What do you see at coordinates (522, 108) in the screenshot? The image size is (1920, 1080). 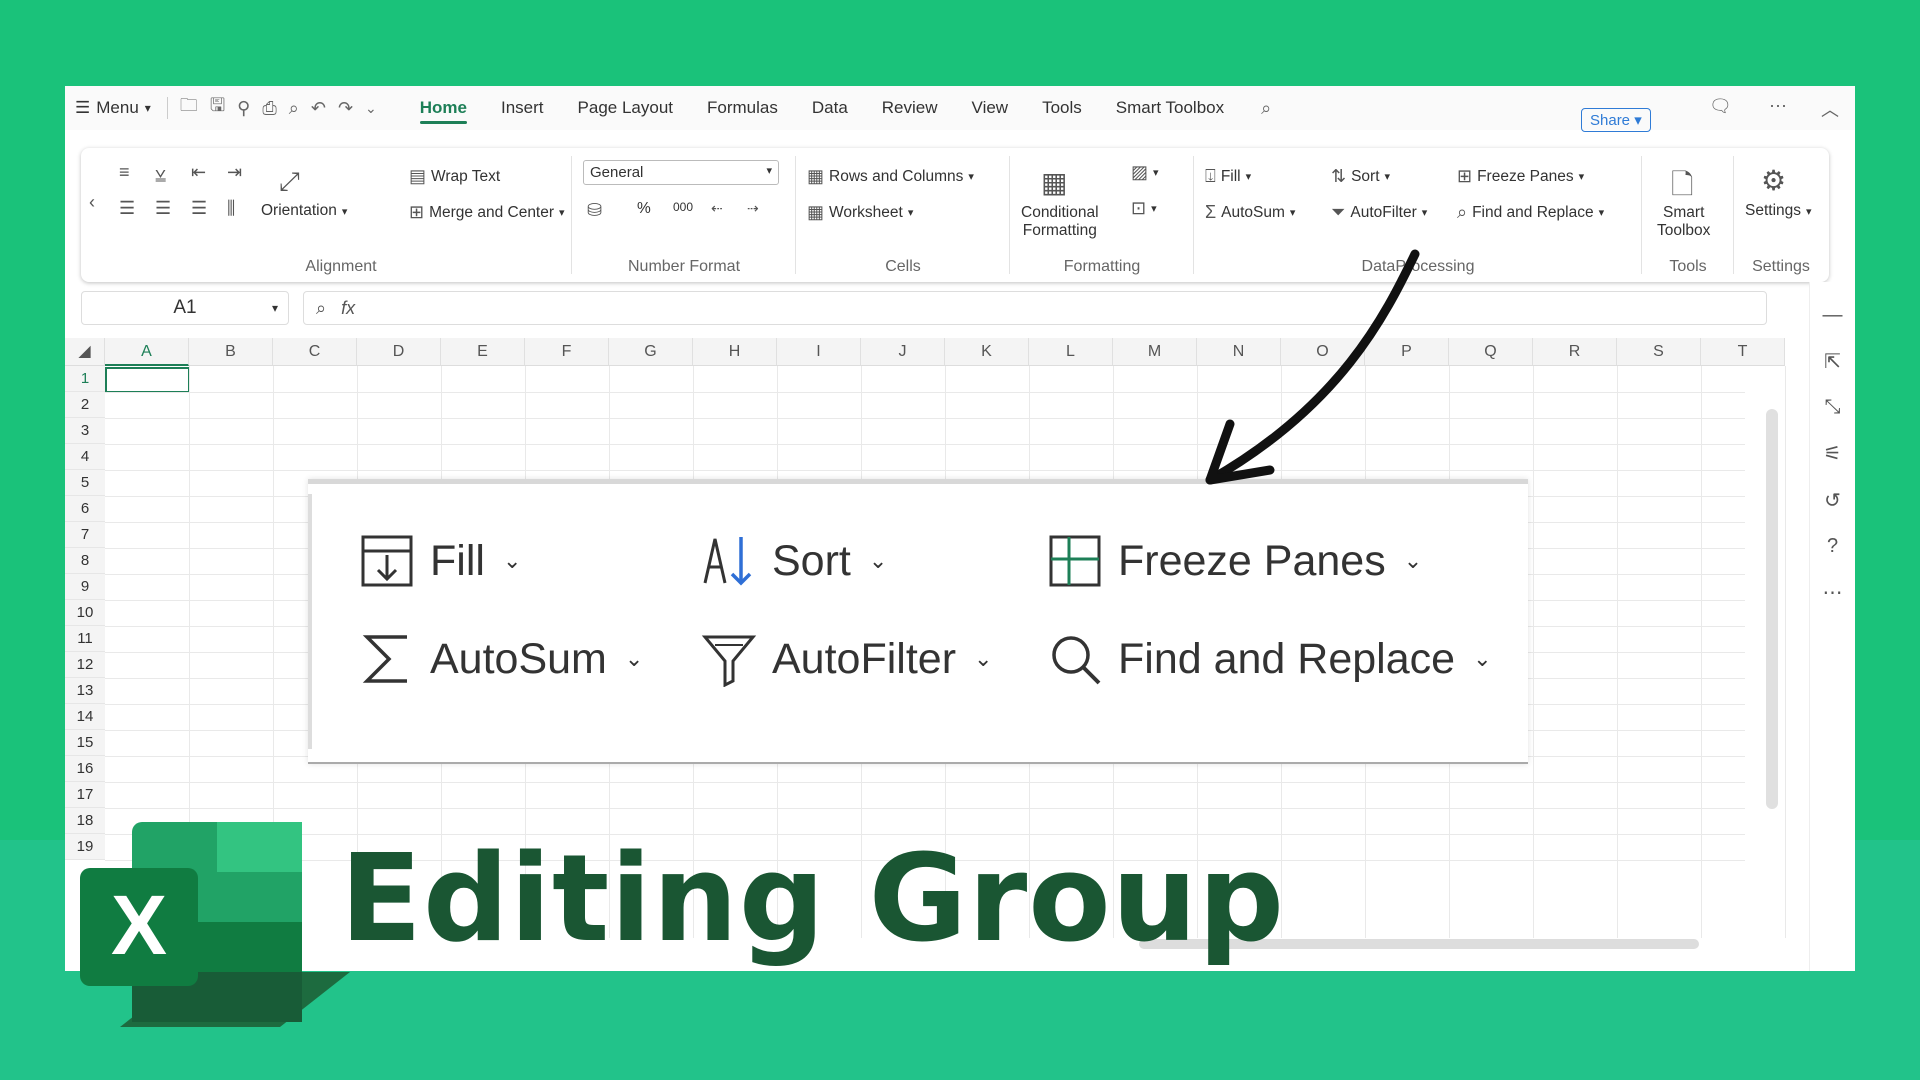 I see `tab-insert: Insert` at bounding box center [522, 108].